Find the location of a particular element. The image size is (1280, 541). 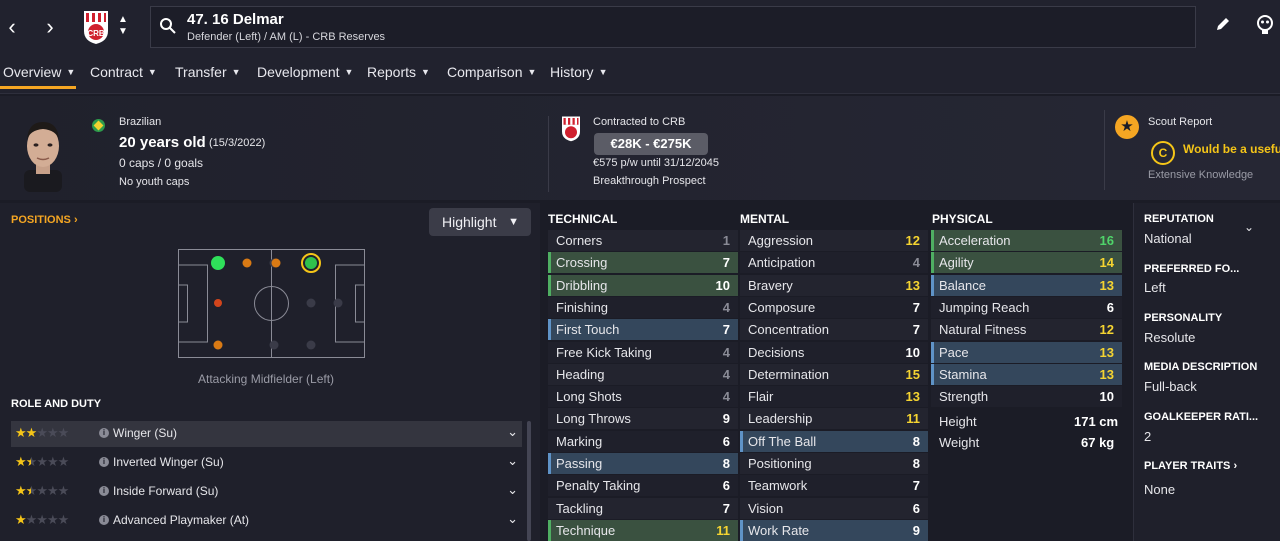

attribute-row: Dribbling 10 is located at coordinates (643, 285).